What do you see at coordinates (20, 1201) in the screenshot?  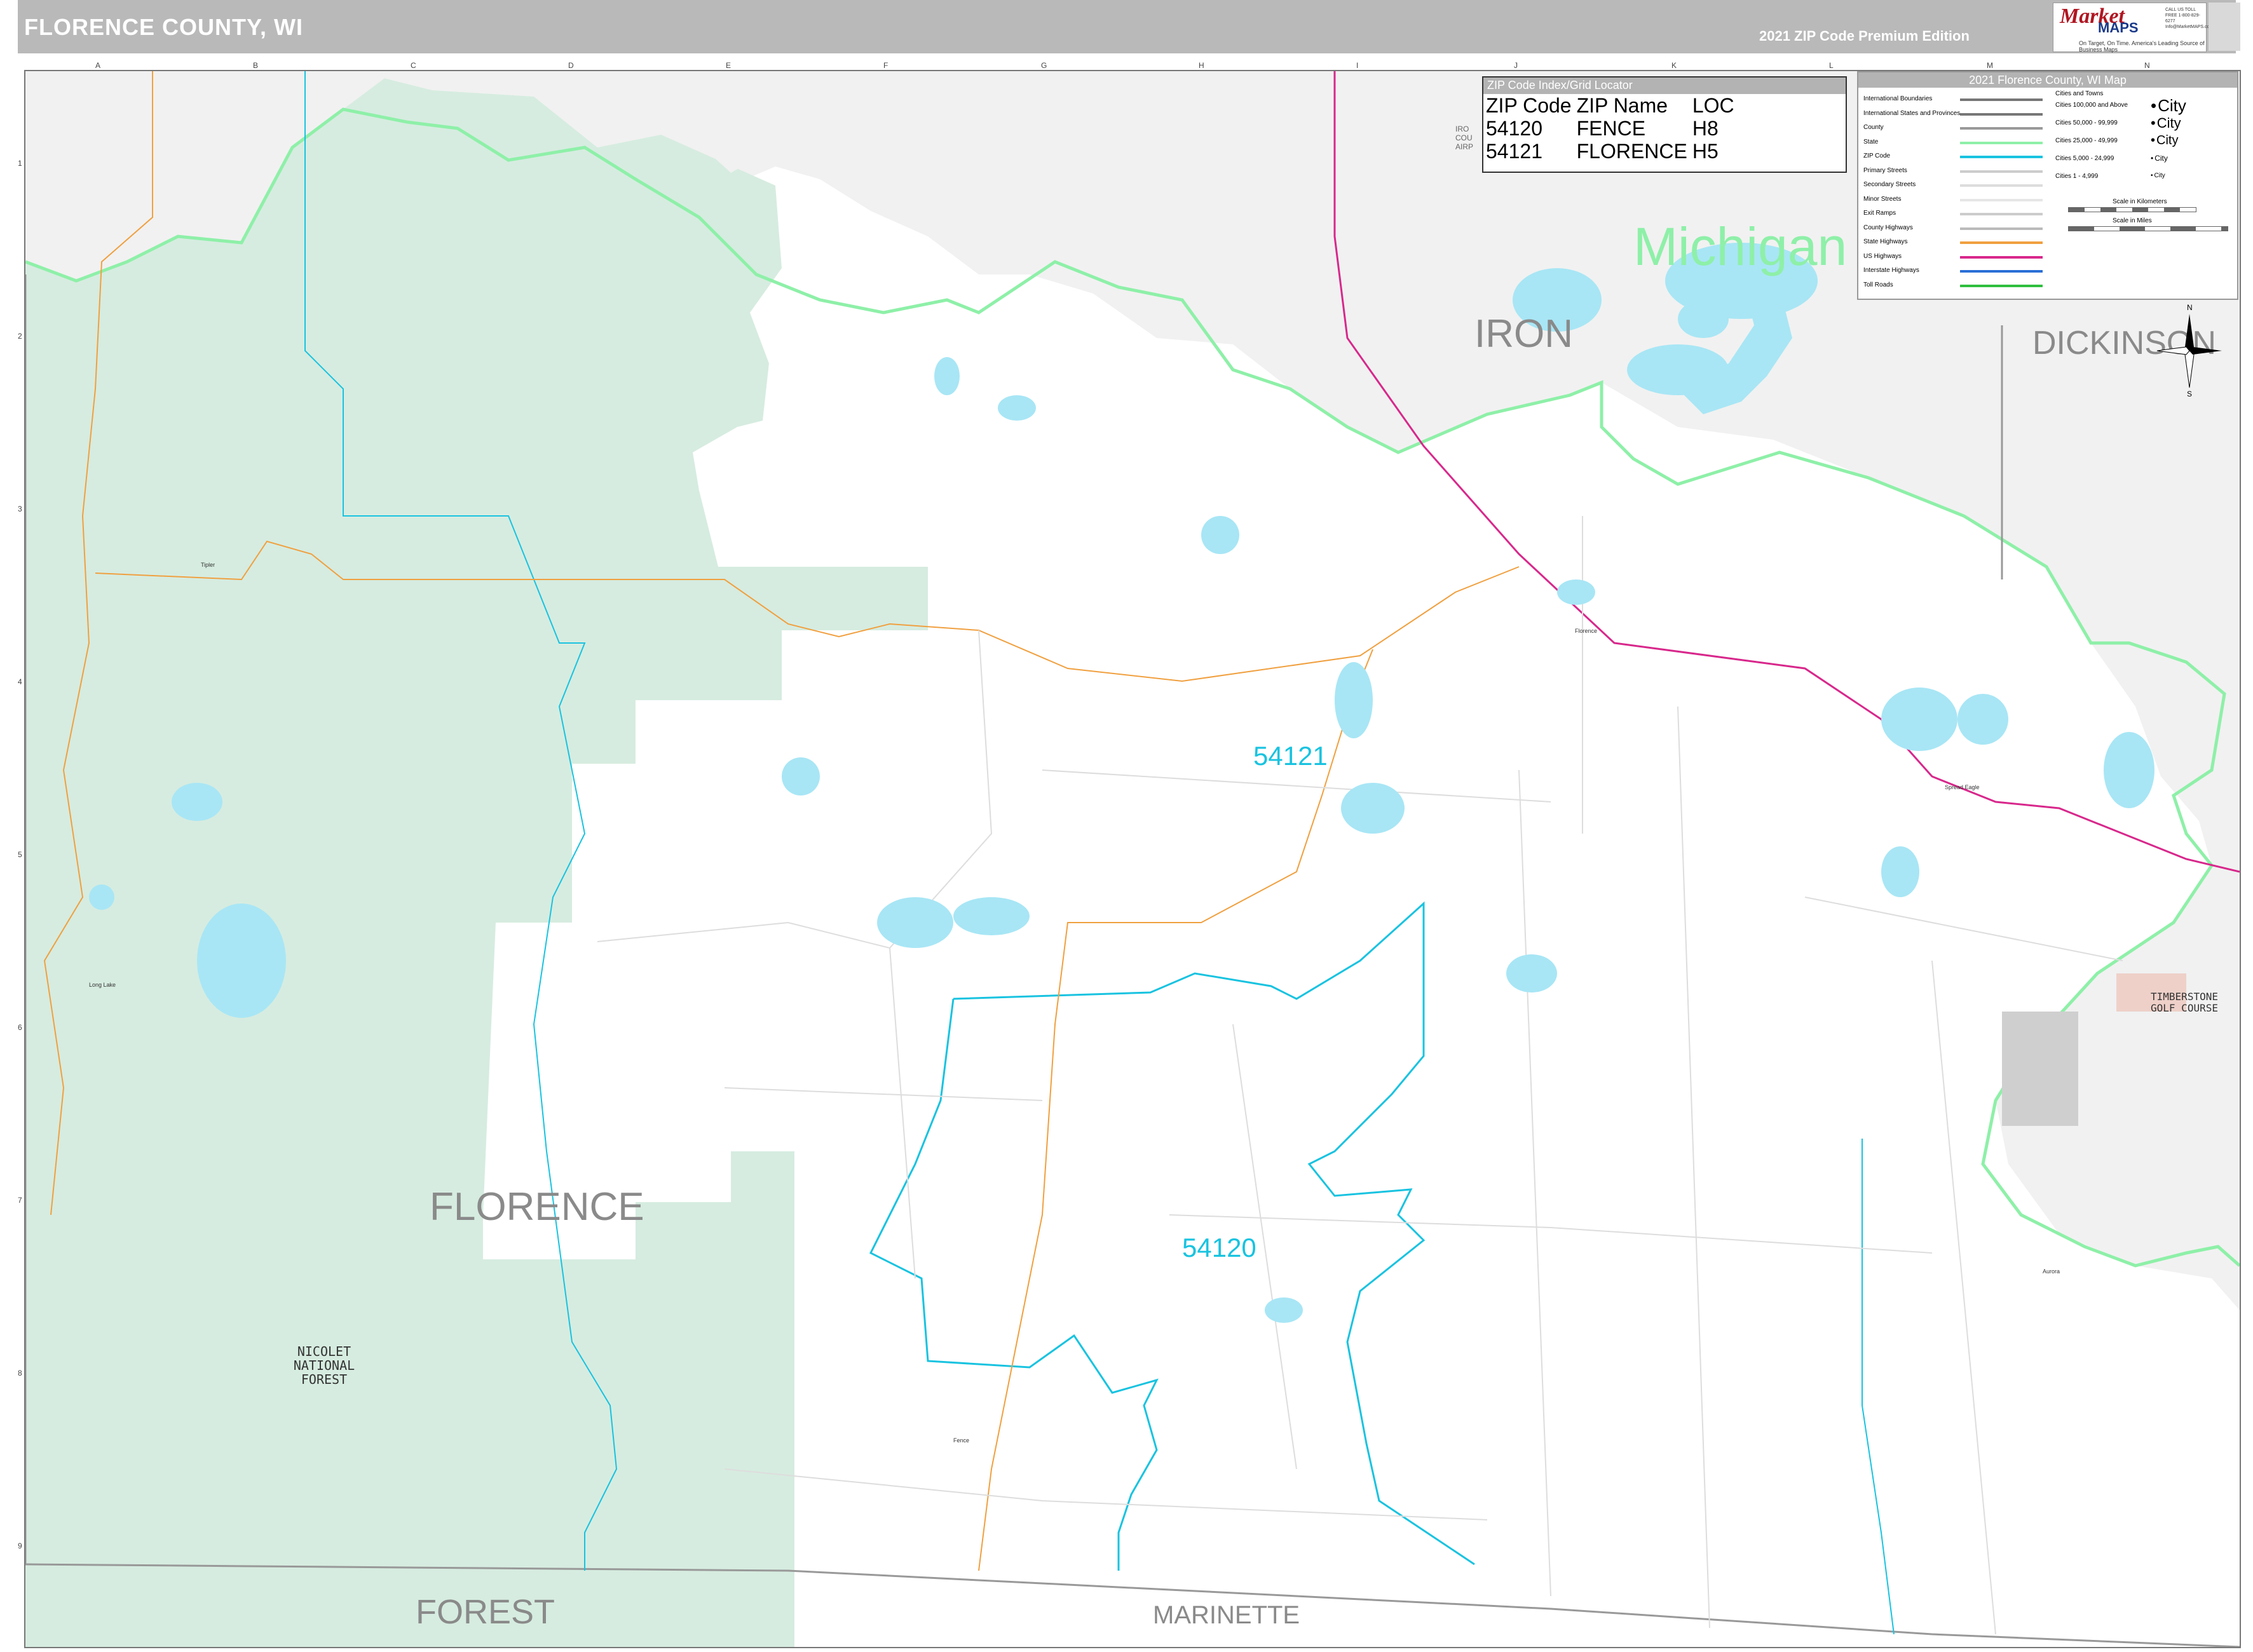 I see `grid-row-label: 7` at bounding box center [20, 1201].